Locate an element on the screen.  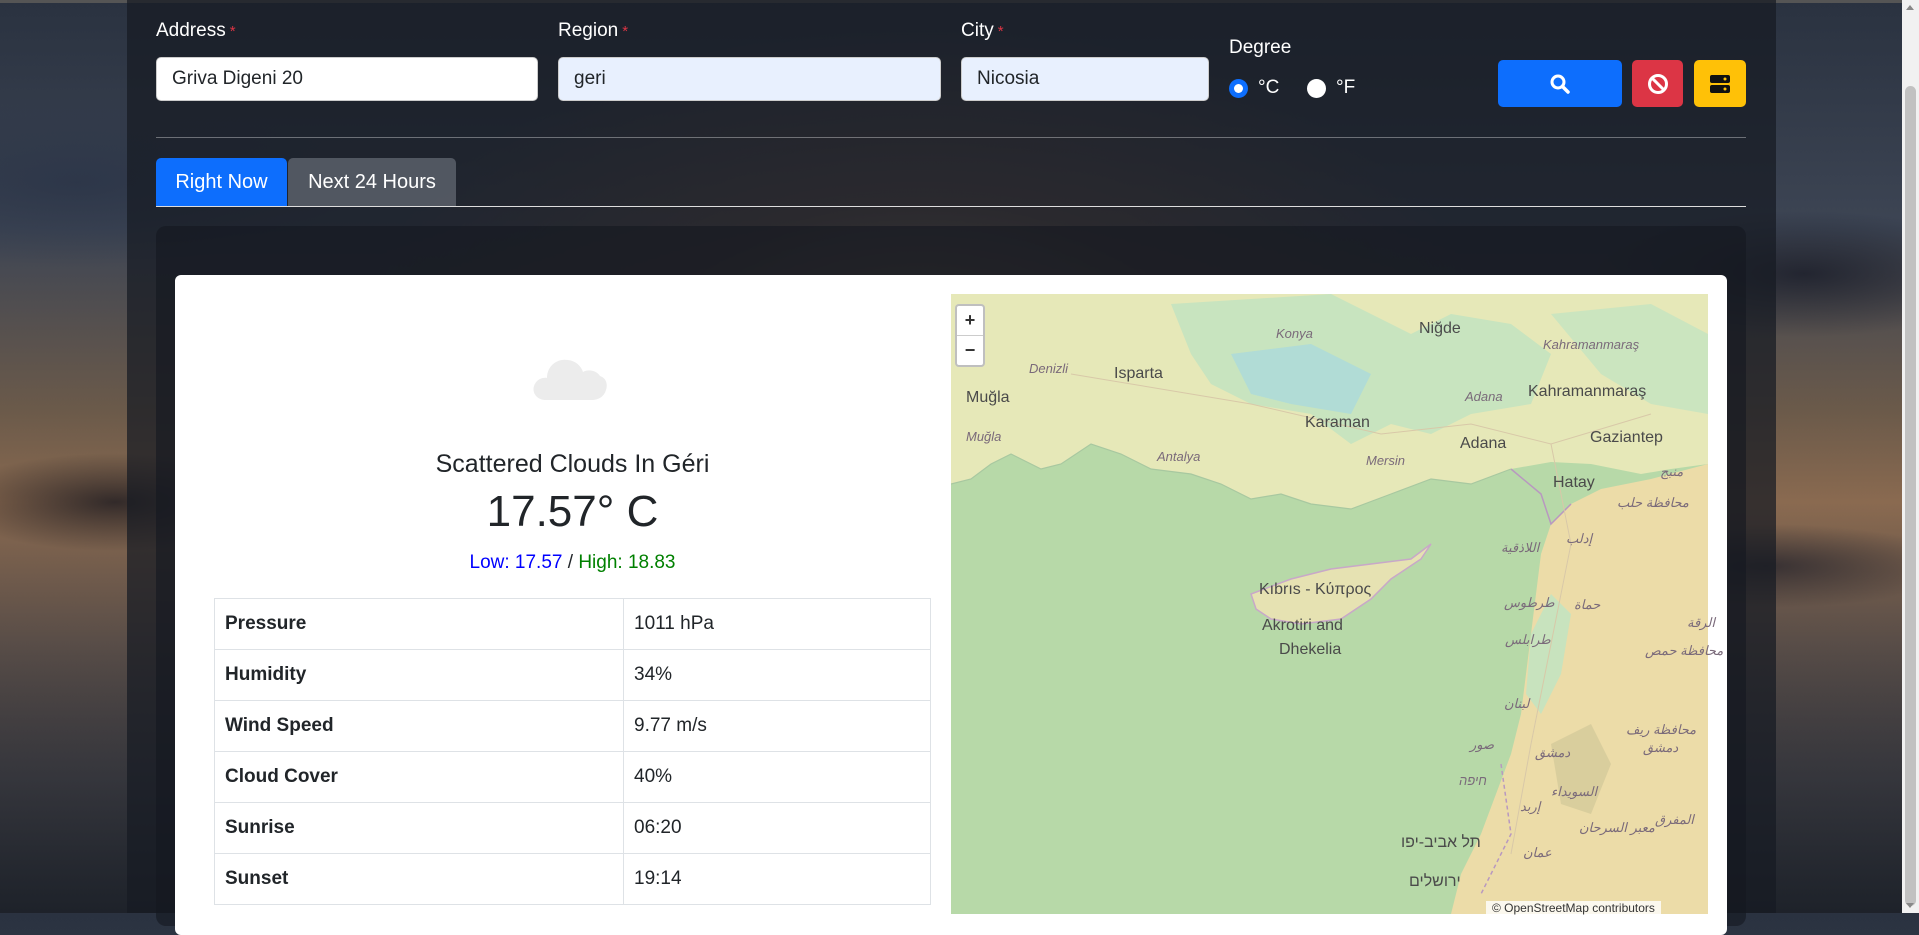
cloud-icon is located at coordinates (570, 379).